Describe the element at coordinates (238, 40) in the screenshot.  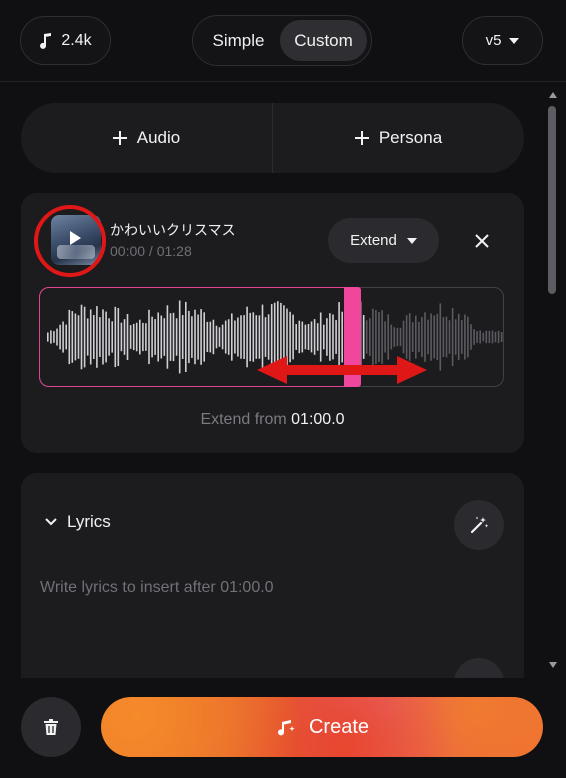
I see `mode-simple-button: Simple` at that location.